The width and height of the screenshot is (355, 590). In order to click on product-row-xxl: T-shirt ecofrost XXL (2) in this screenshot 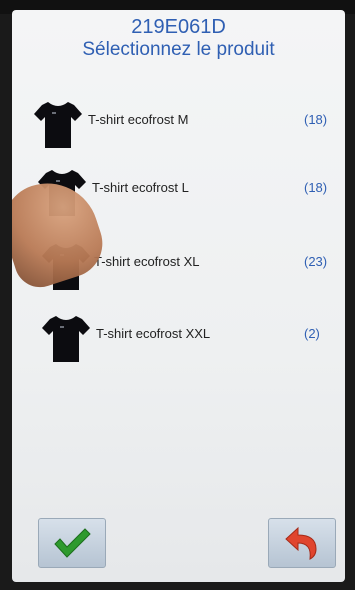, I will do `click(178, 338)`.